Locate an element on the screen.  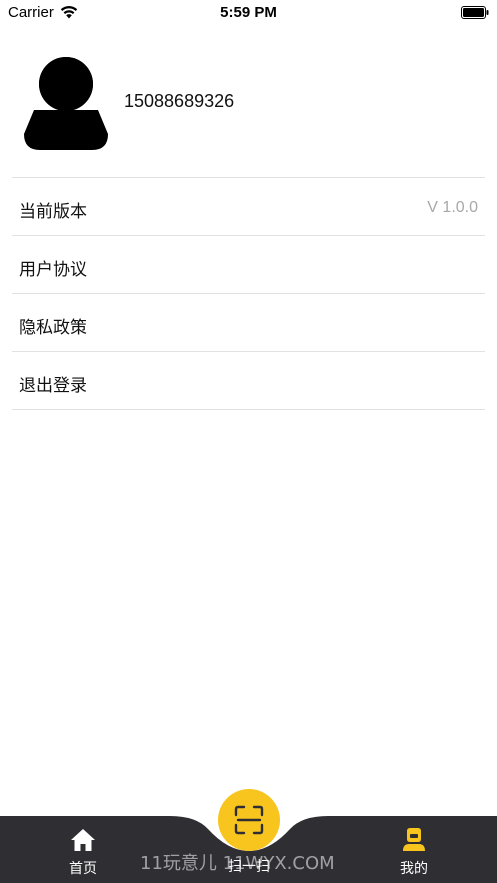
scan-icon is located at coordinates (249, 820).